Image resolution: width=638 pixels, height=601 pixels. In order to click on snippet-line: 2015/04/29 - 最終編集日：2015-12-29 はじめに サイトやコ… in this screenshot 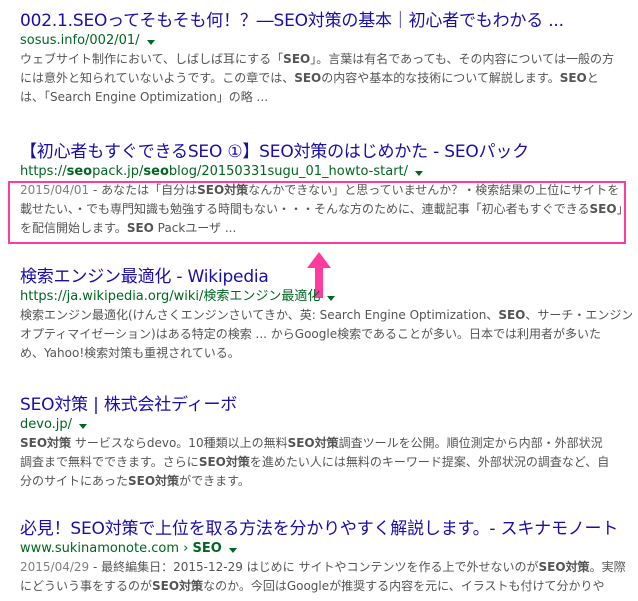, I will do `click(326, 567)`.